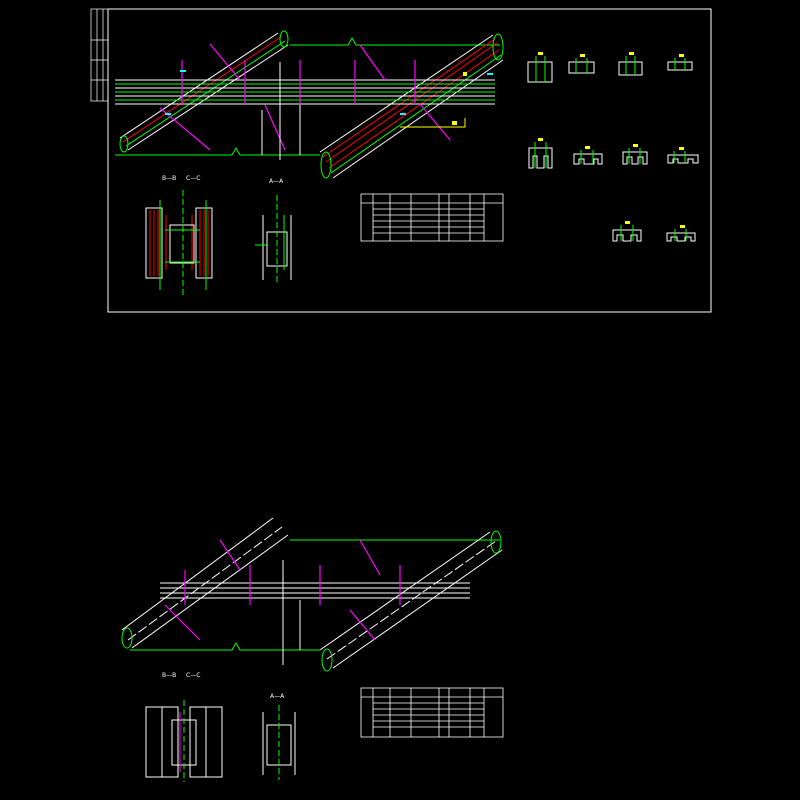  I want to click on quantity-table-bottom, so click(432, 712).